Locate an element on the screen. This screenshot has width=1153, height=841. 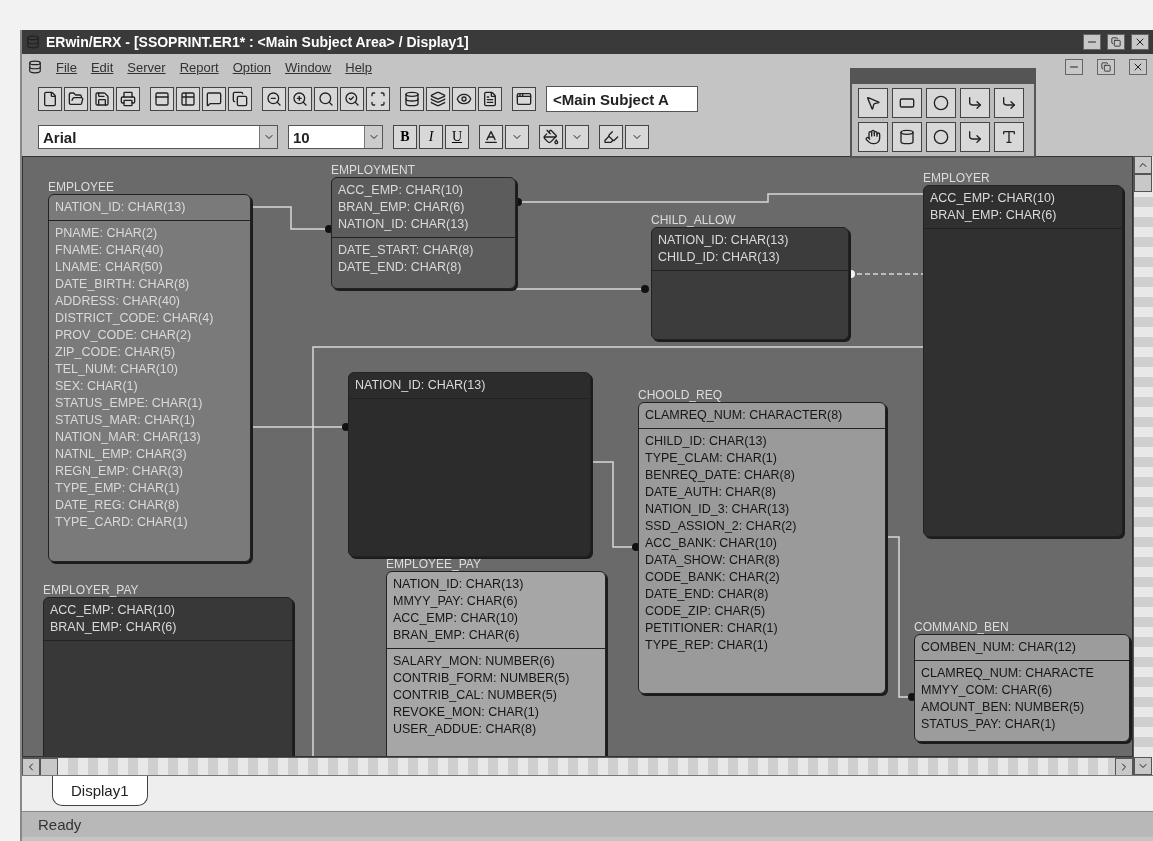
scroll-down-button is located at coordinates (1143, 766).